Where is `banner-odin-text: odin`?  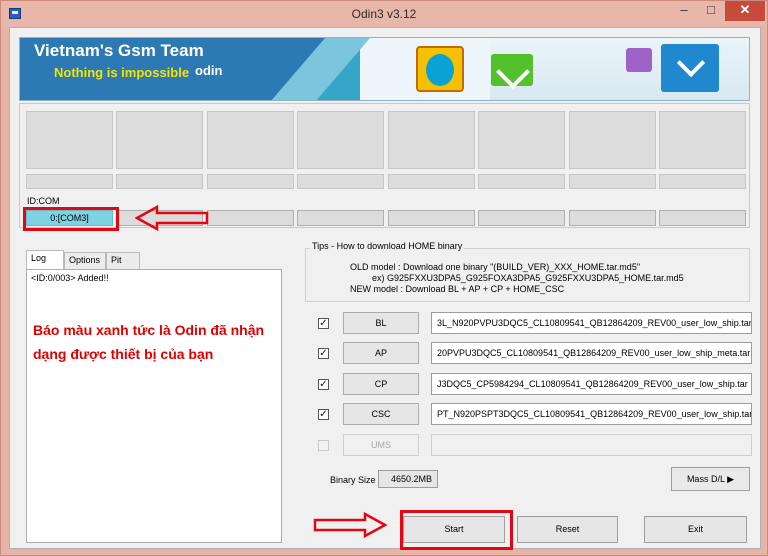 banner-odin-text: odin is located at coordinates (209, 70).